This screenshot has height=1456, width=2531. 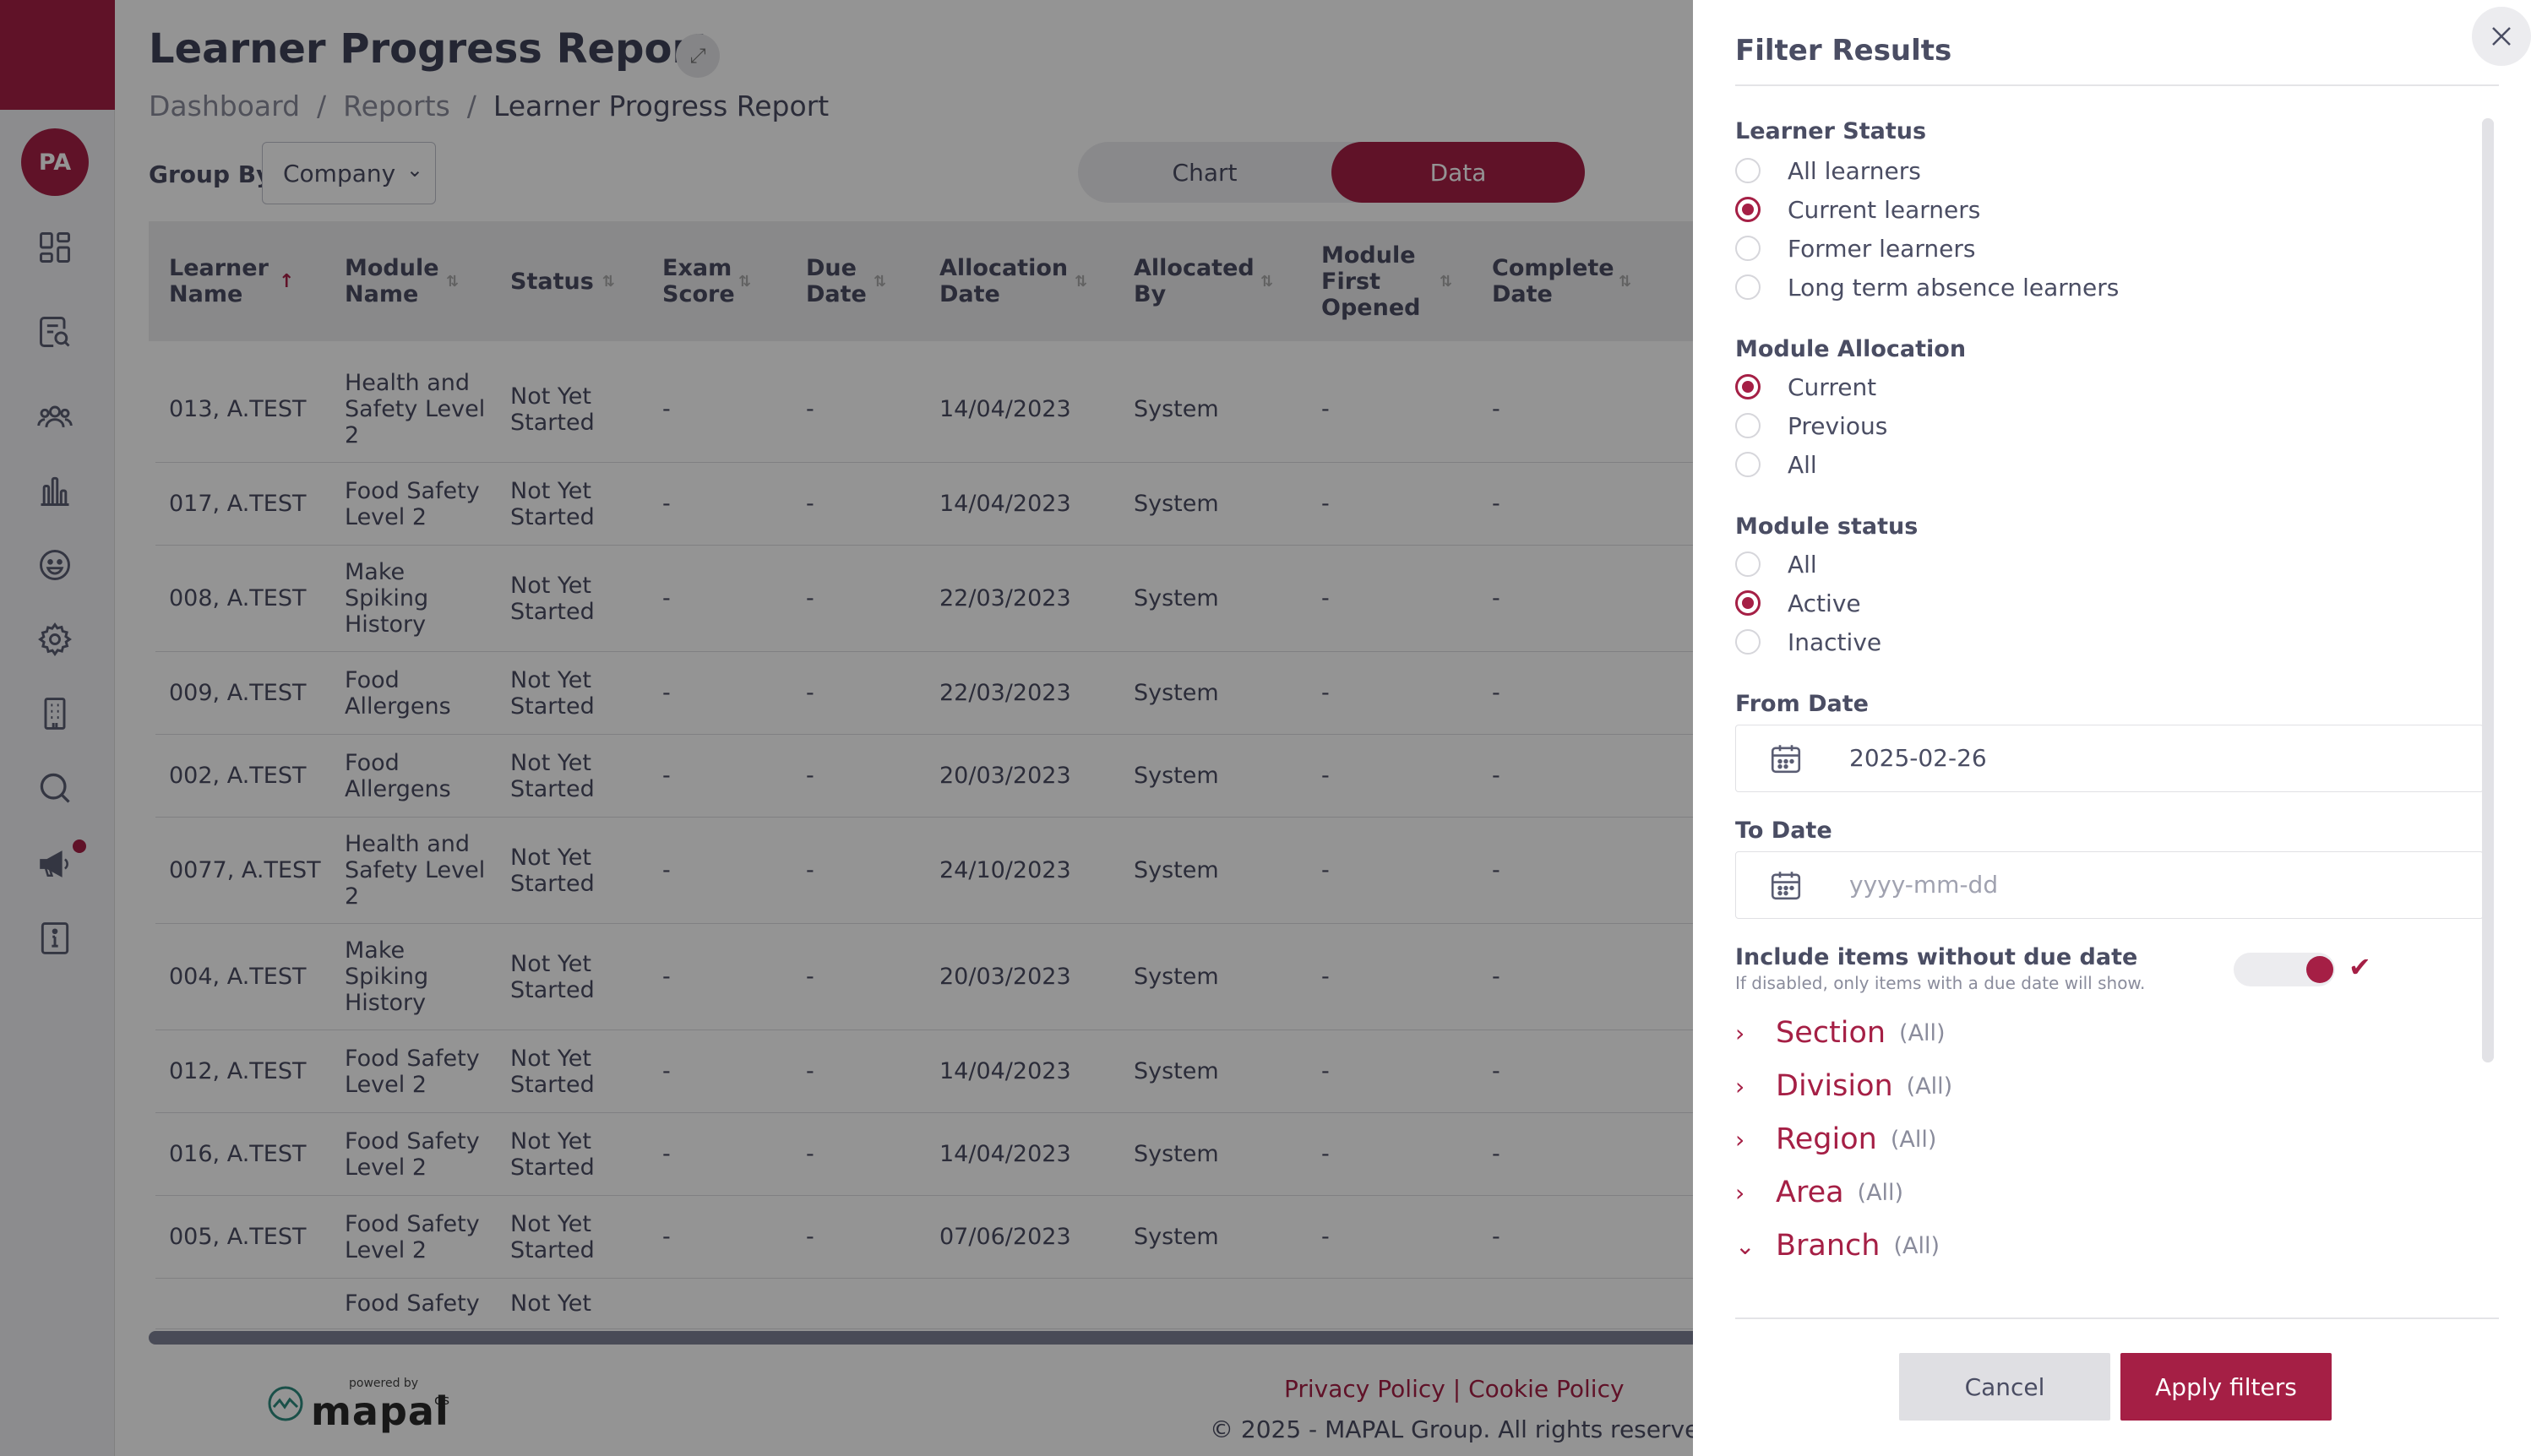 I want to click on include-no-due-toggle, so click(x=2285, y=969).